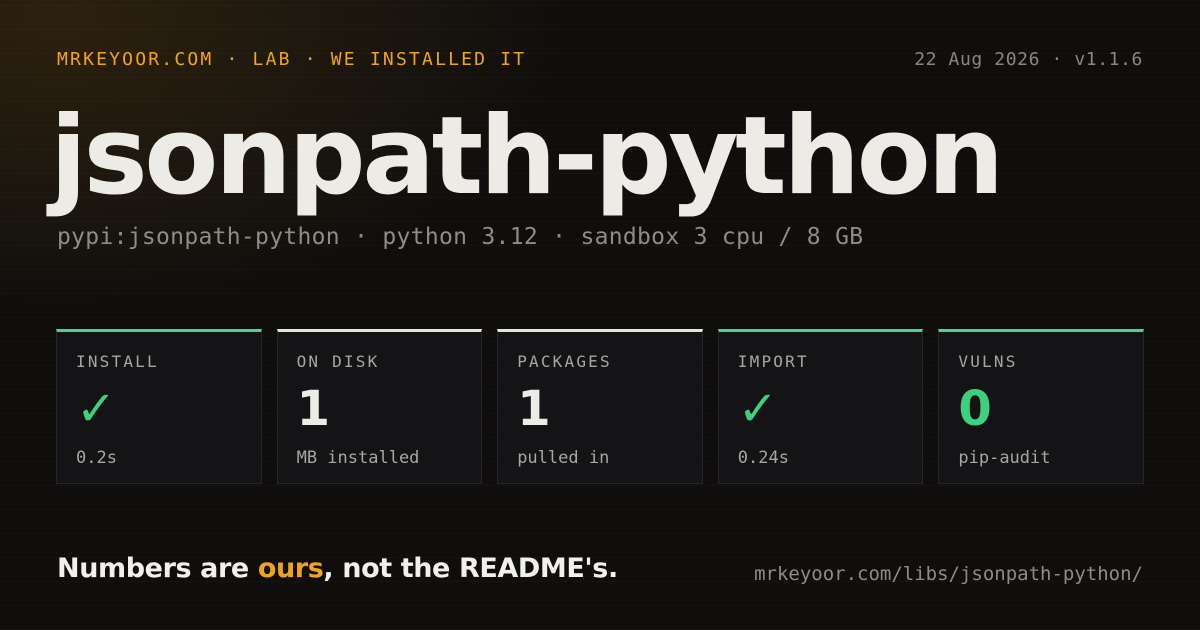 The width and height of the screenshot is (1200, 630). Describe the element at coordinates (1041, 406) in the screenshot. I see `stat-card-vulns: VULNS 0 pip-audit` at that location.